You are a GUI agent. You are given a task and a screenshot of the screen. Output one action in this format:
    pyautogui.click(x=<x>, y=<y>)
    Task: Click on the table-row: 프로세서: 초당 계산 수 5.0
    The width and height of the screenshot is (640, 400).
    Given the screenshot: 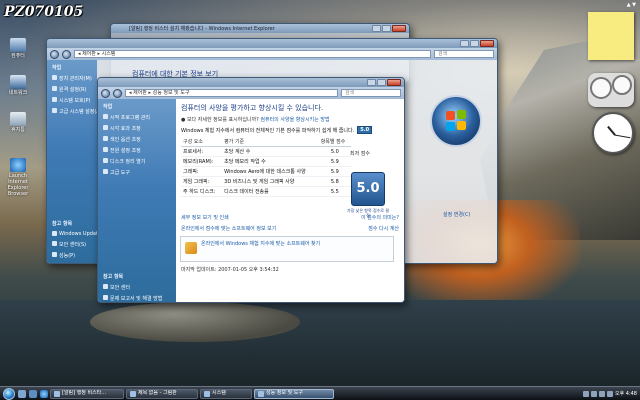 What is the action you would take?
    pyautogui.click(x=266, y=151)
    